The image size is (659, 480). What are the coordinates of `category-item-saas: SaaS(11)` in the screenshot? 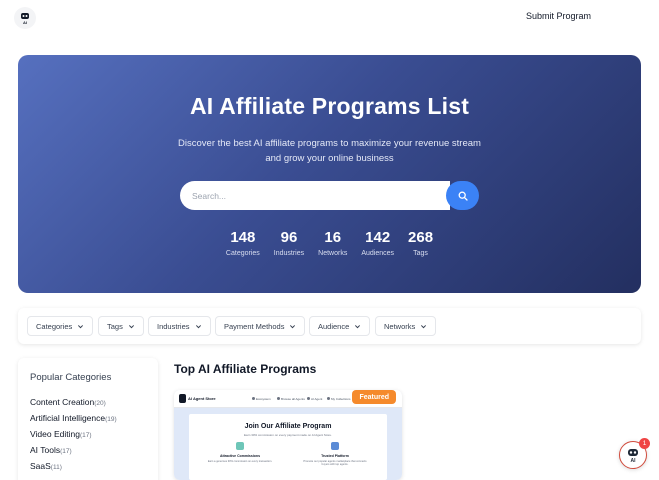 It's located at (73, 467).